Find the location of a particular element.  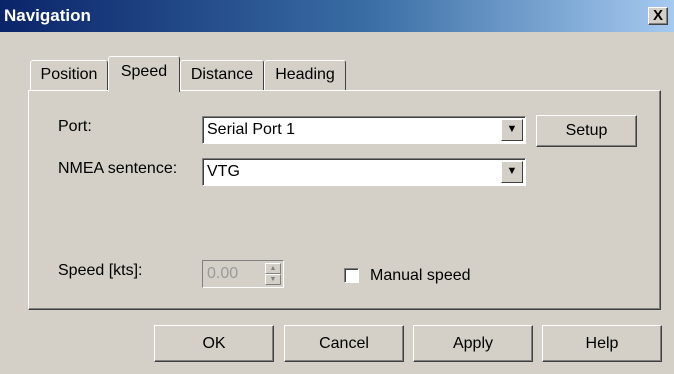

nmea-select: VTG ▼ is located at coordinates (364, 172).